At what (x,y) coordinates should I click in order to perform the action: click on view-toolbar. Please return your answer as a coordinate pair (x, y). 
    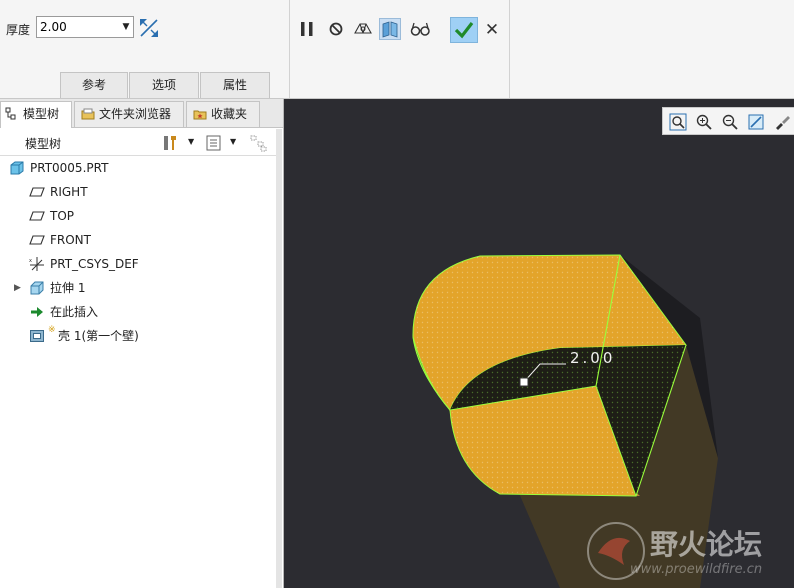
    Looking at the image, I should click on (728, 121).